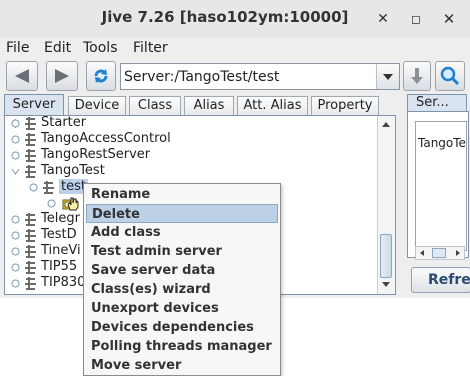 The width and height of the screenshot is (470, 376). What do you see at coordinates (150, 48) in the screenshot?
I see `menu-filter: Filter` at bounding box center [150, 48].